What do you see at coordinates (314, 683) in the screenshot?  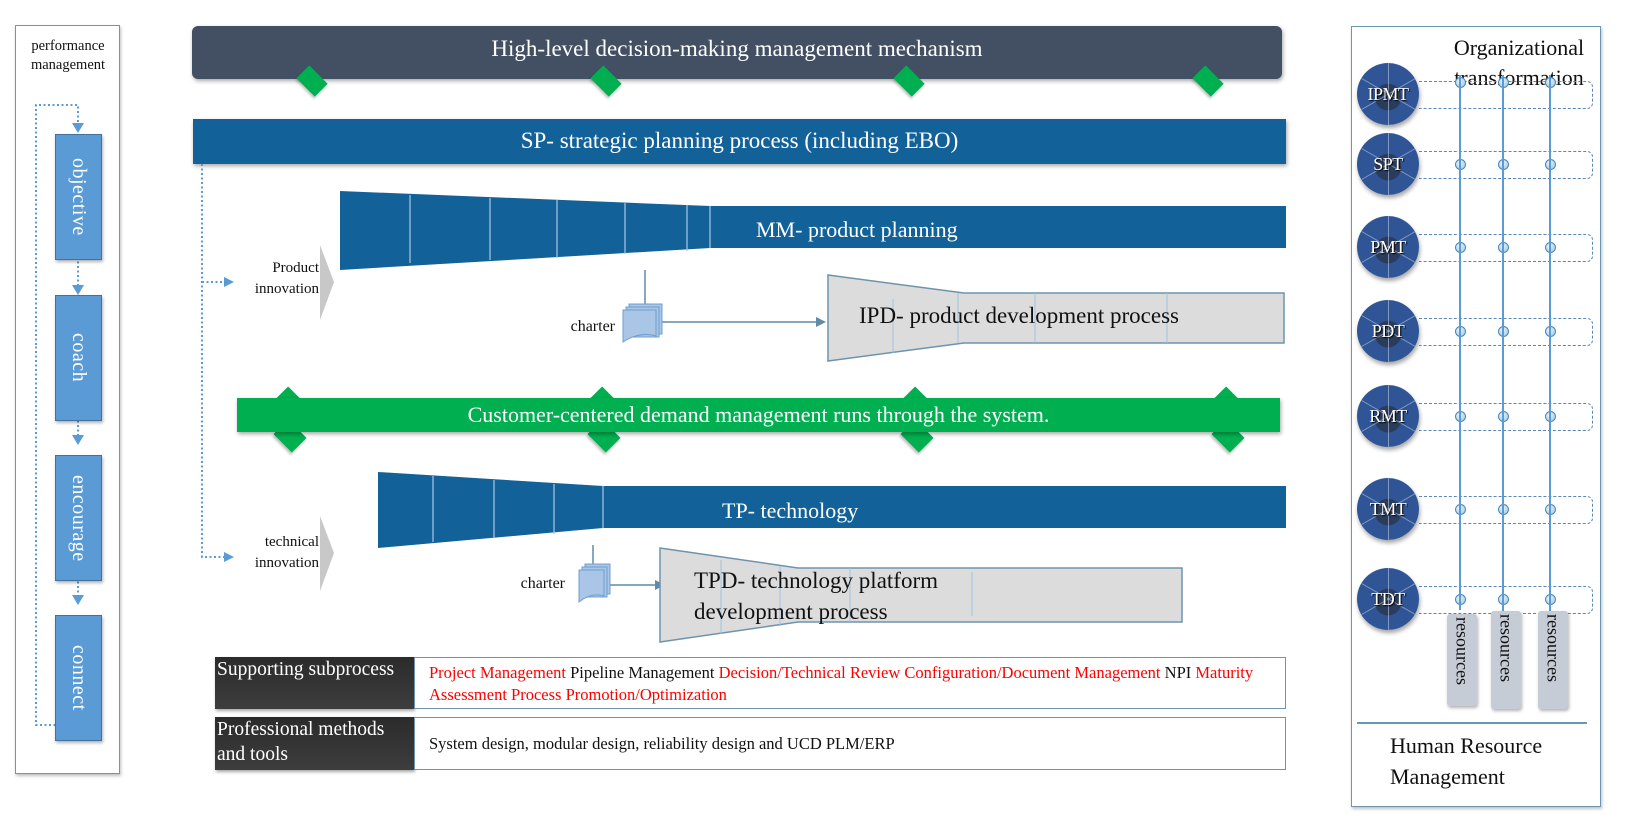 I see `supporting-subprocess-label: Supporting subprocess` at bounding box center [314, 683].